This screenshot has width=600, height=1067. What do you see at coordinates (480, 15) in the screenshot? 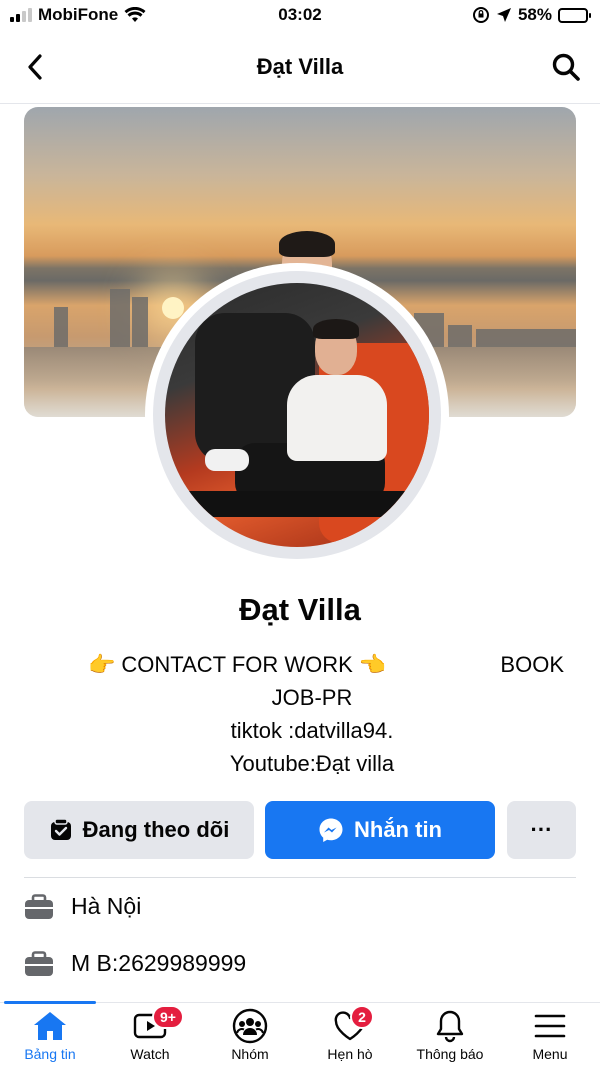
I see `orientation-lock-icon` at bounding box center [480, 15].